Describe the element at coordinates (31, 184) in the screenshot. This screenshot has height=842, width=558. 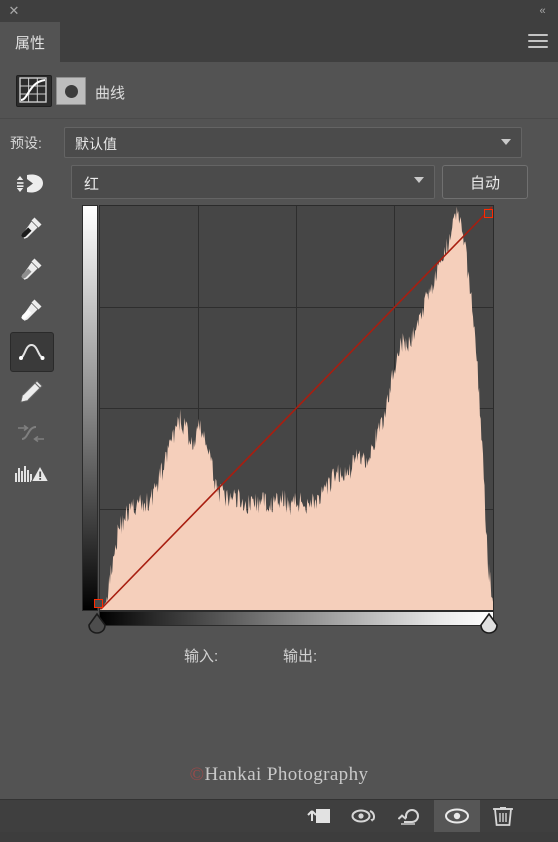
I see `on-image-adjustment-tool` at that location.